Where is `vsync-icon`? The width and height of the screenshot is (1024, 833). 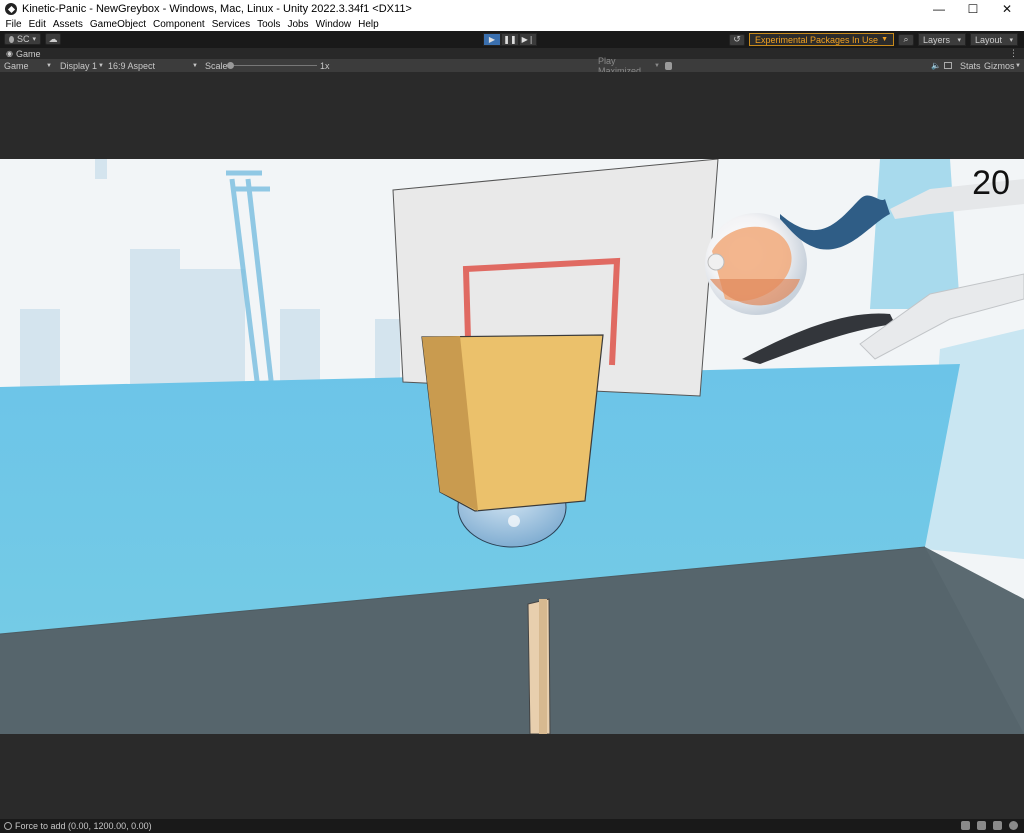
vsync-icon is located at coordinates (948, 65).